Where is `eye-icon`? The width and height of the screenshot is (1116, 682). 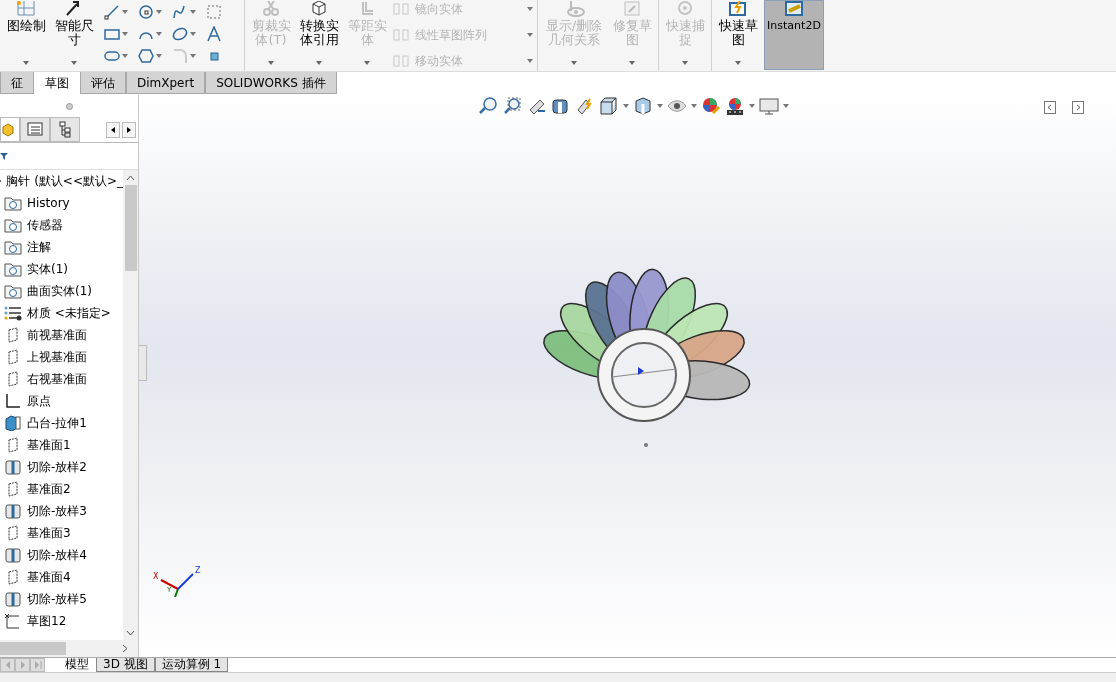
eye-icon is located at coordinates (677, 106).